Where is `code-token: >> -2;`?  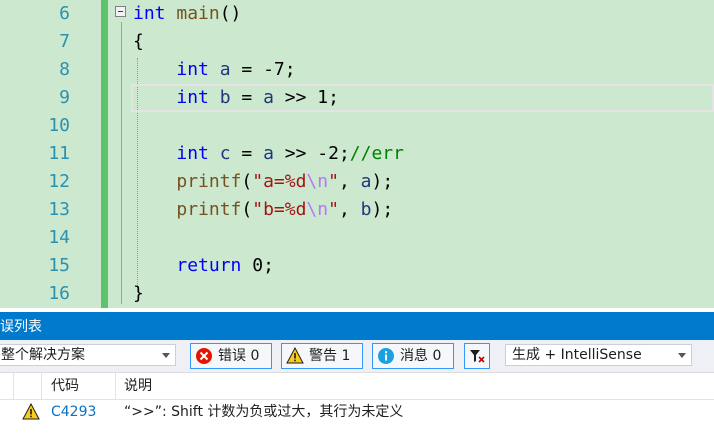 code-token: >> -2; is located at coordinates (311, 153).